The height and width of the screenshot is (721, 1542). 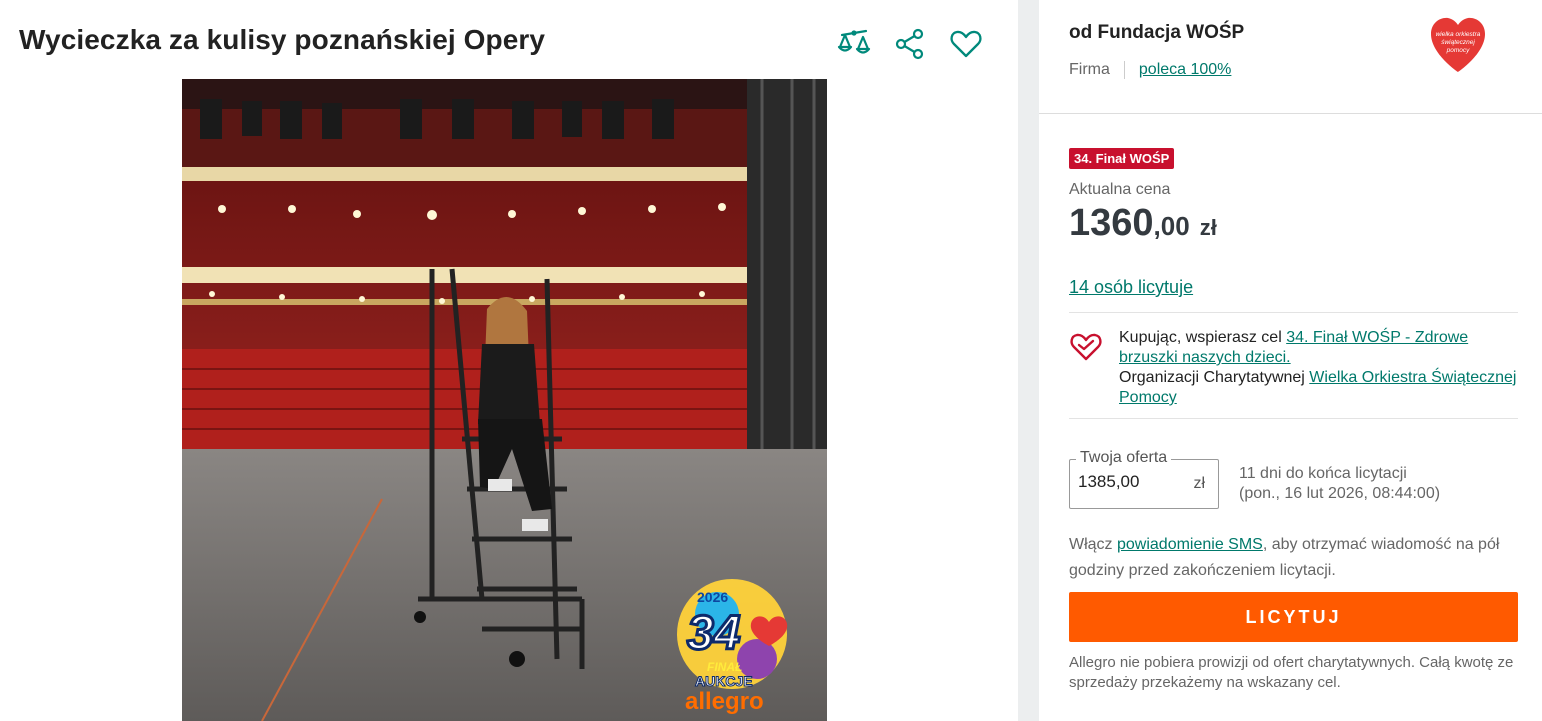 I want to click on seller-meta: Firma poleca 100%, so click(x=1150, y=70).